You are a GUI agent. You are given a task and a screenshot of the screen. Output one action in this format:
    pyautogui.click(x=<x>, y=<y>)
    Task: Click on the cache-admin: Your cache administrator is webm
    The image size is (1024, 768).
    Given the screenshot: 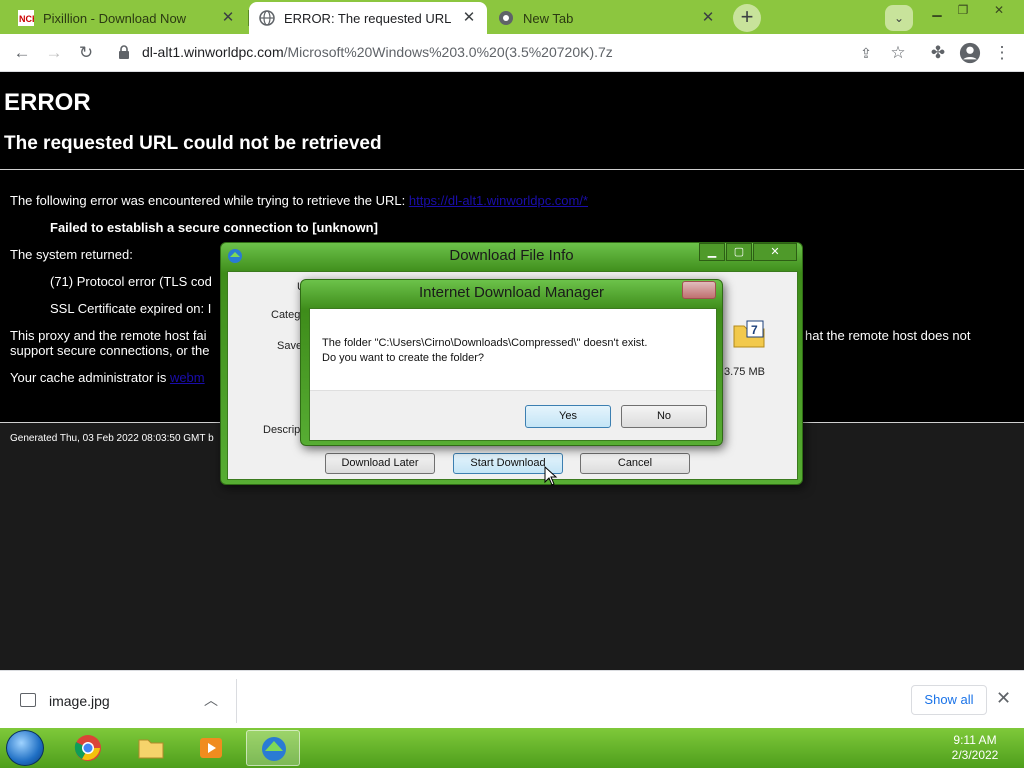 What is the action you would take?
    pyautogui.click(x=107, y=377)
    